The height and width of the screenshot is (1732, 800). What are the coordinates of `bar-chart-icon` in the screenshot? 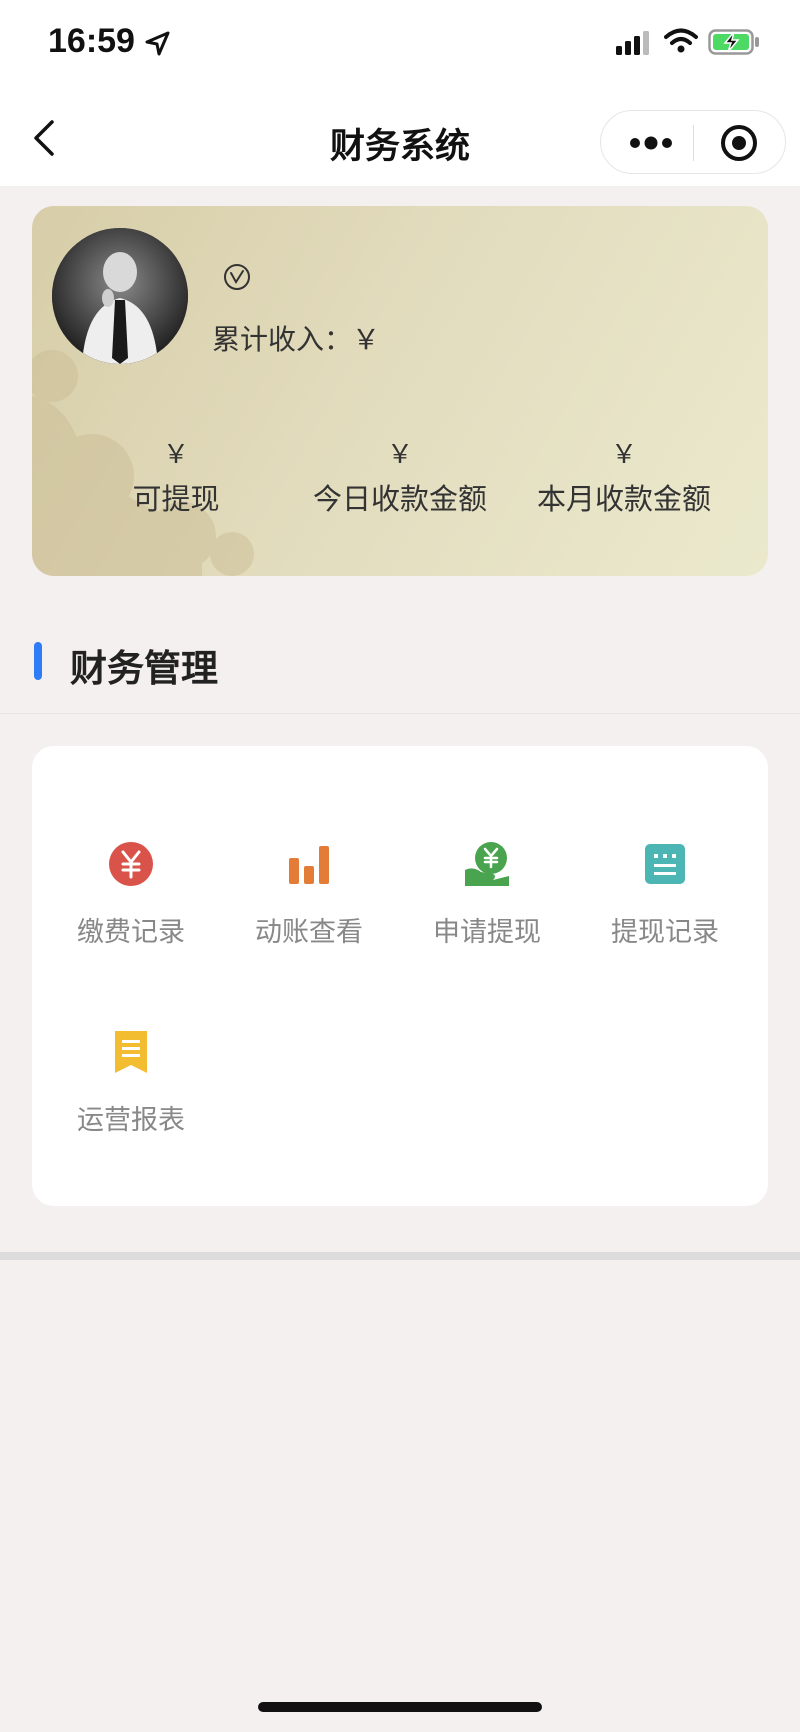 It's located at (309, 865).